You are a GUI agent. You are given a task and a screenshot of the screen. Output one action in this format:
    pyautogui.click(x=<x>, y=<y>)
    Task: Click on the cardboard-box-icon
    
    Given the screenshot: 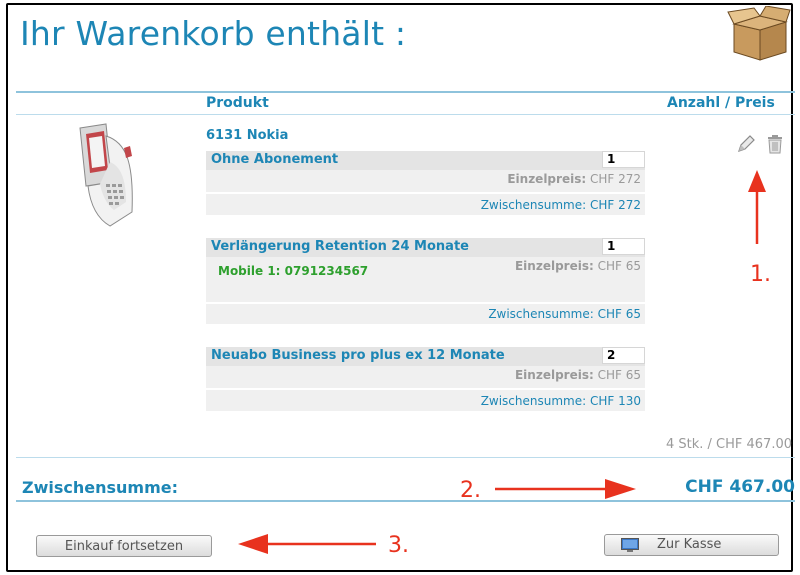 What is the action you would take?
    pyautogui.click(x=759, y=33)
    